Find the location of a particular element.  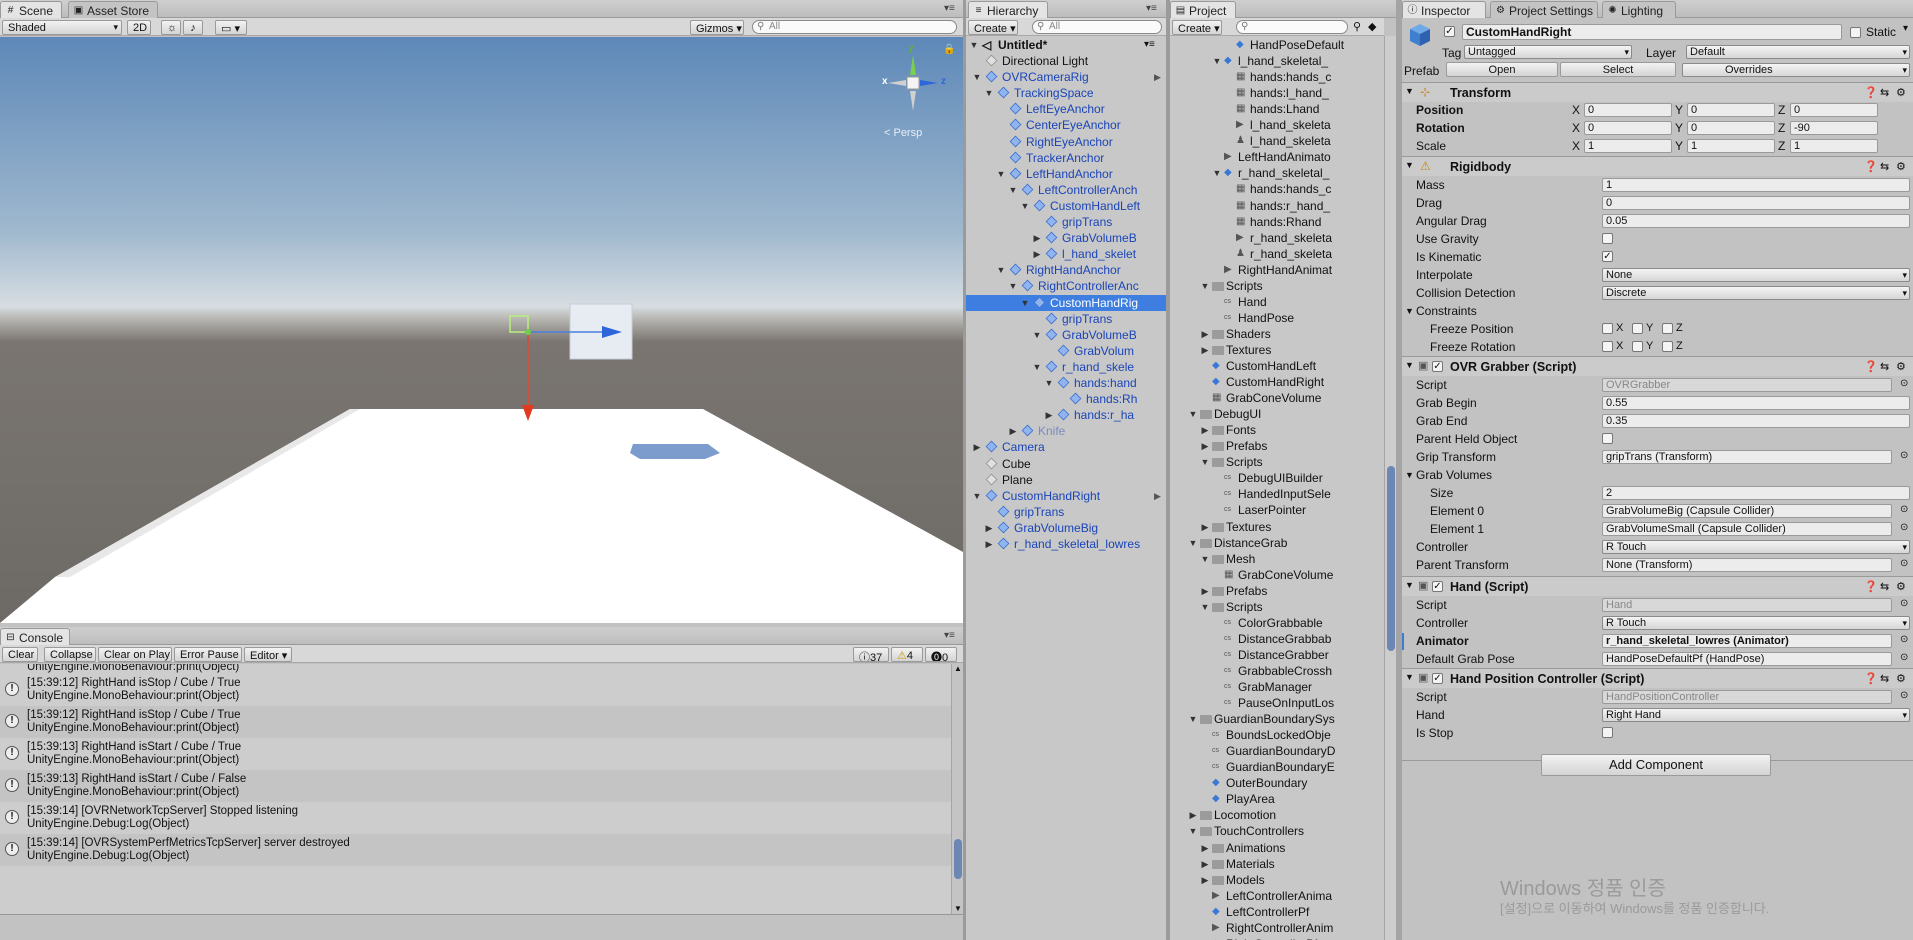

layer-dropdown: Default is located at coordinates (1798, 52).